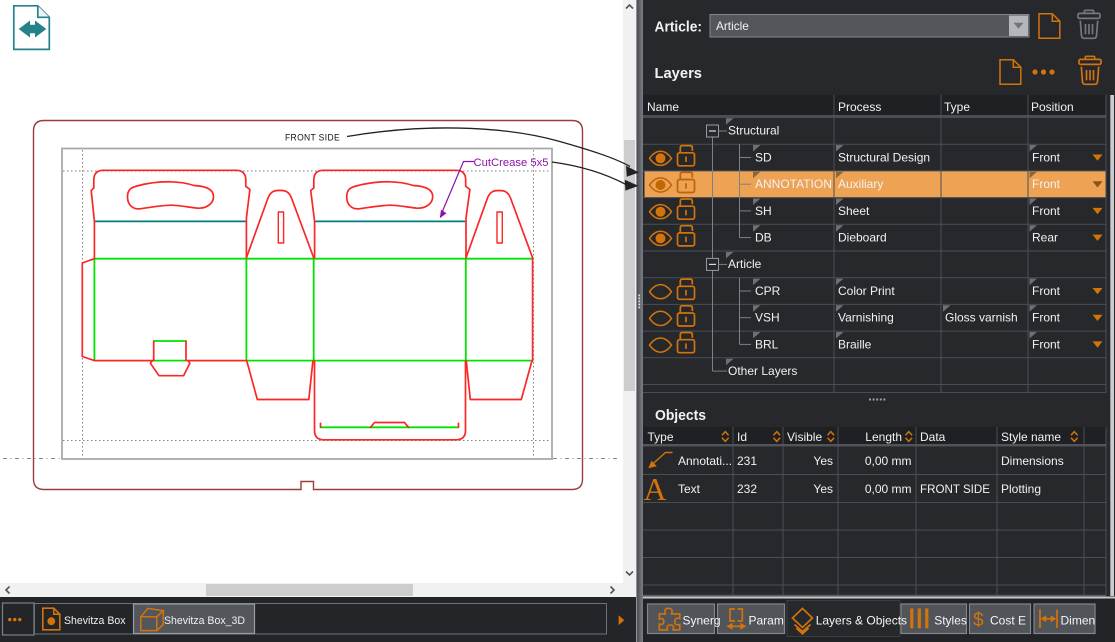  Describe the element at coordinates (747, 461) in the screenshot. I see `svg-text: 231` at that location.